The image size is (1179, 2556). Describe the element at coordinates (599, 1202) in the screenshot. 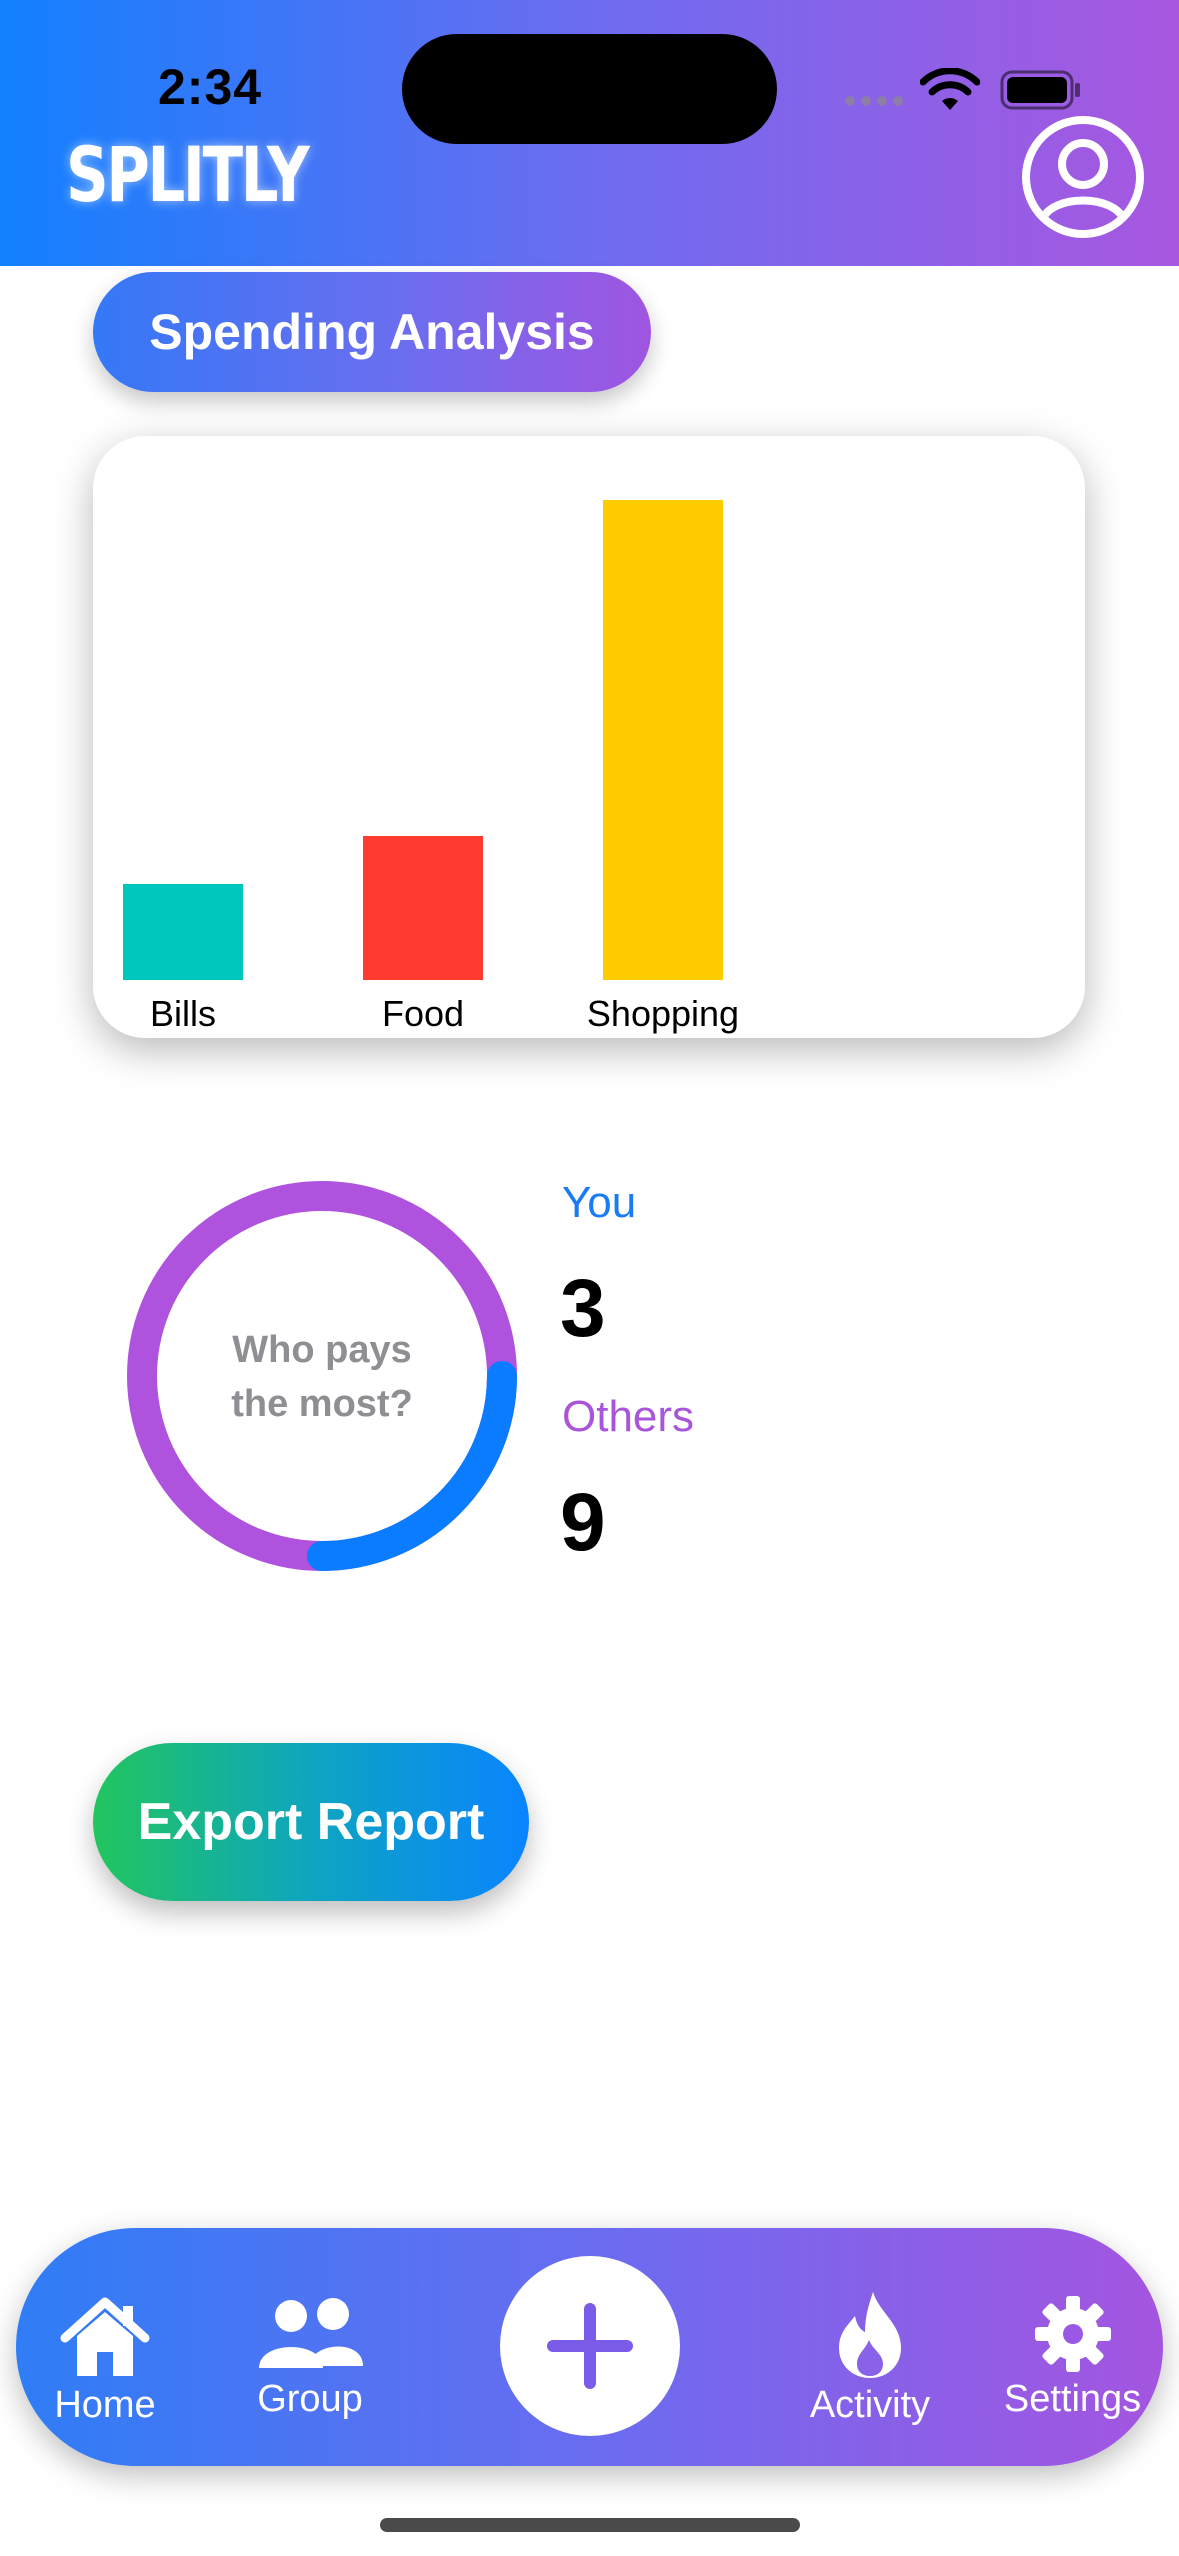

I see `legend-you-label: You` at that location.